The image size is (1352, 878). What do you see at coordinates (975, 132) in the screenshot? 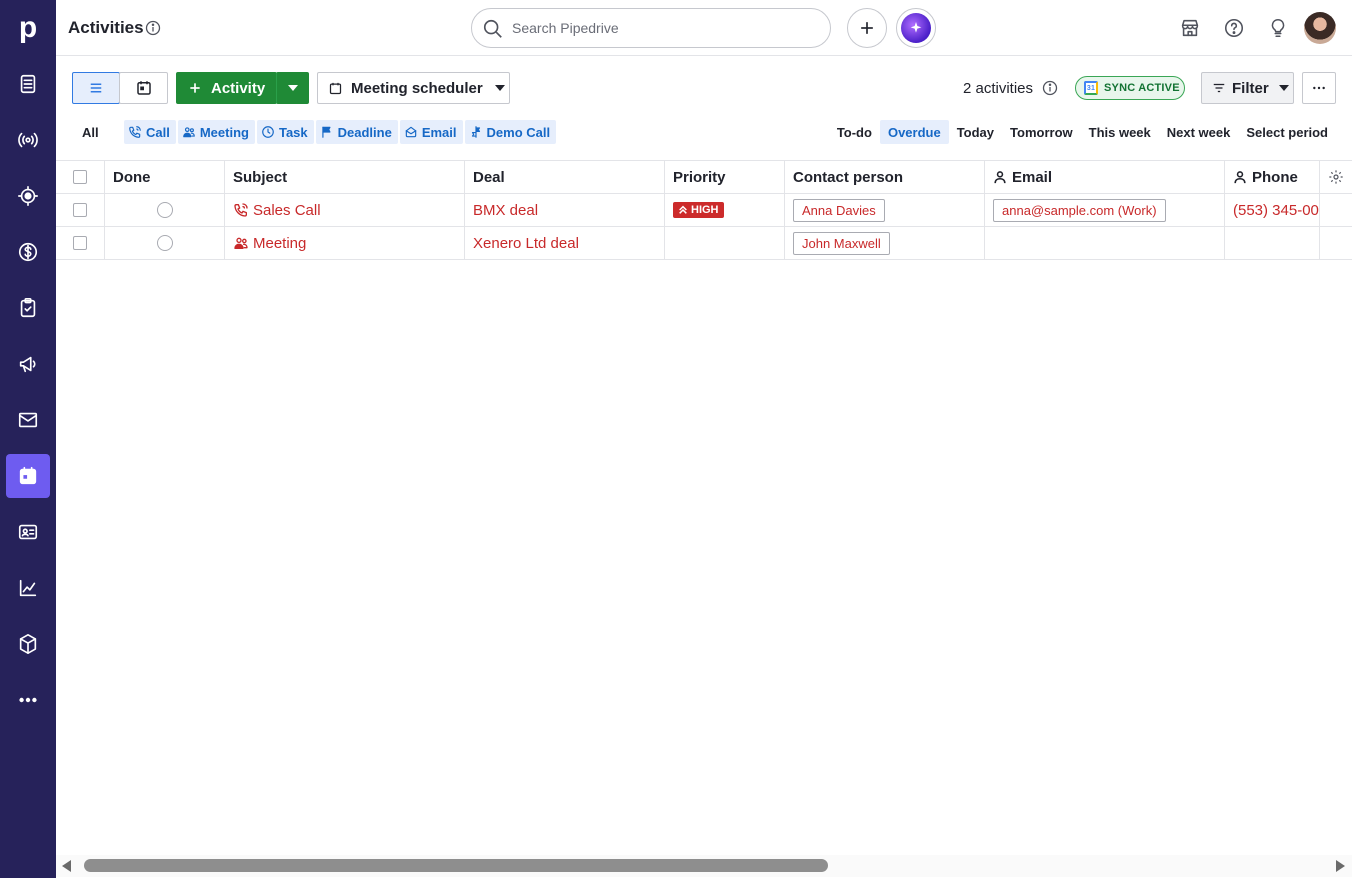
I see `period-today: Today` at bounding box center [975, 132].